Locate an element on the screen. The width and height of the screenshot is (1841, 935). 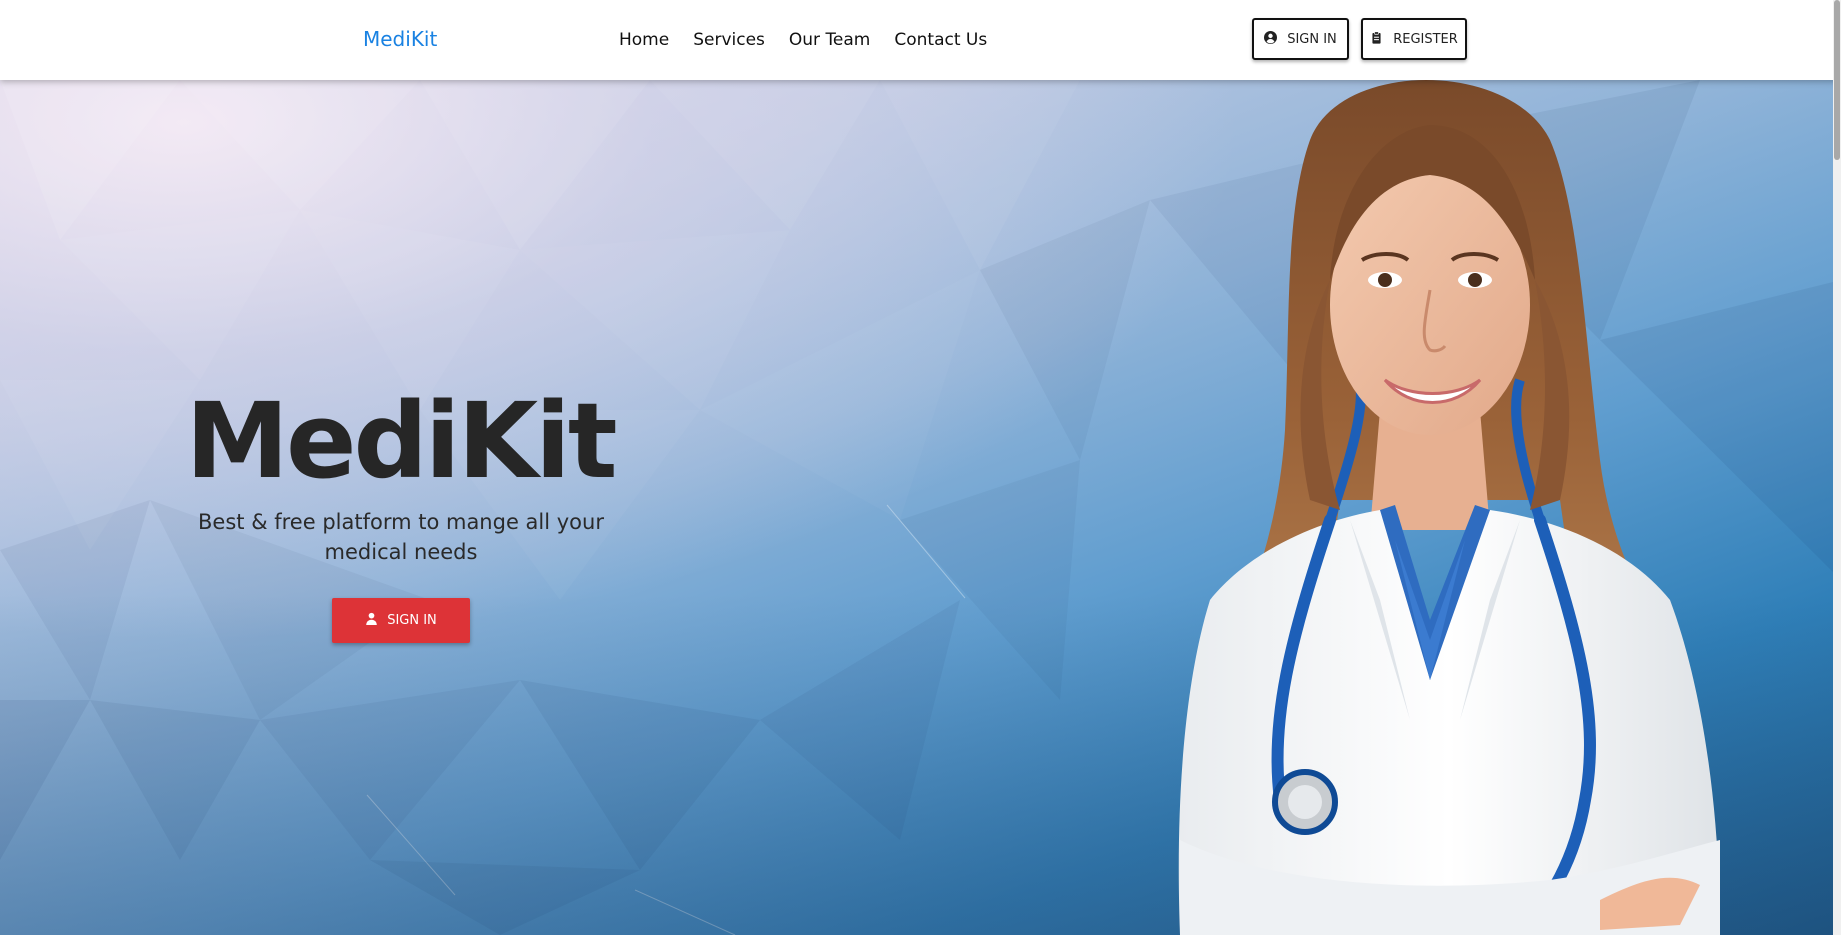
nav-link-our-team: Our Team is located at coordinates (829, 40).